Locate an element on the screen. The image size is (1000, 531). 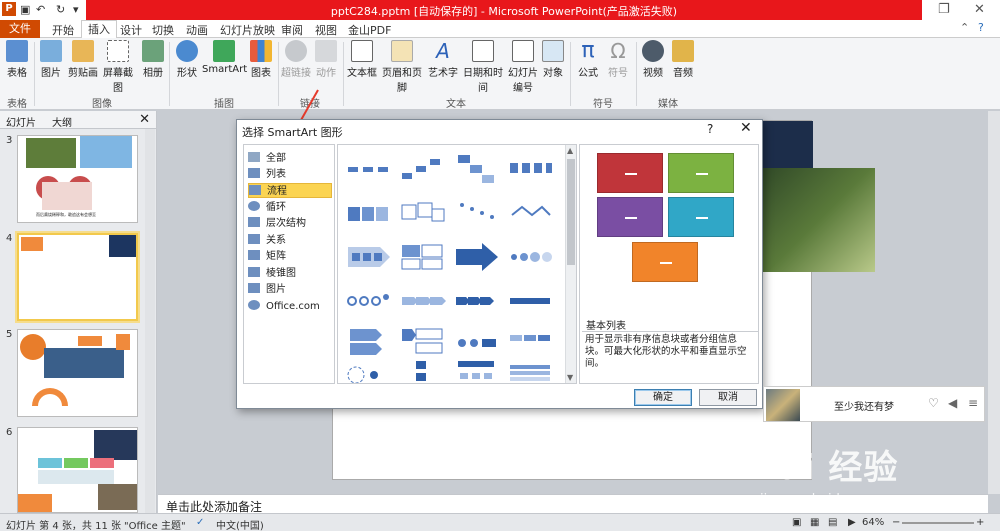
pyramid-icon is located at coordinates (254, 272).